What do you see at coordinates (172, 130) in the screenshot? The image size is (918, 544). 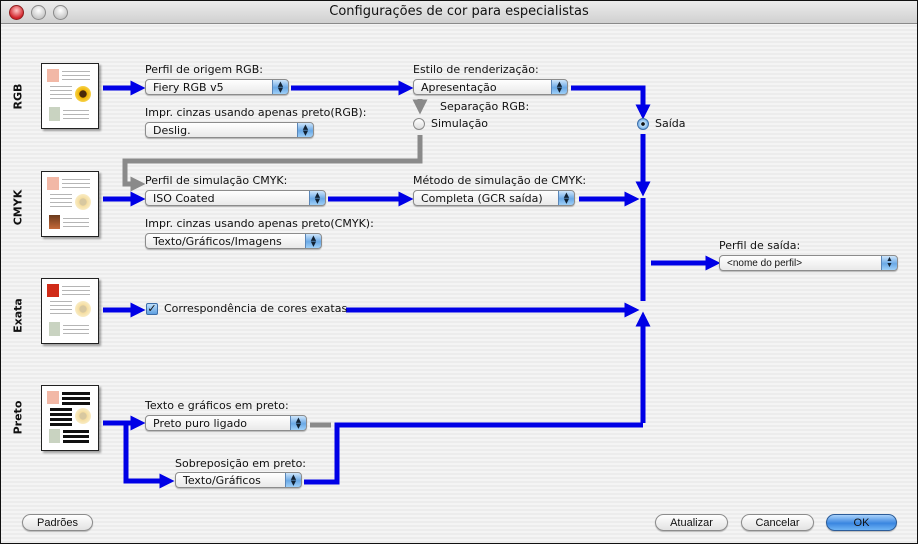 I see `rgb-gray-black-value: Deslig.` at bounding box center [172, 130].